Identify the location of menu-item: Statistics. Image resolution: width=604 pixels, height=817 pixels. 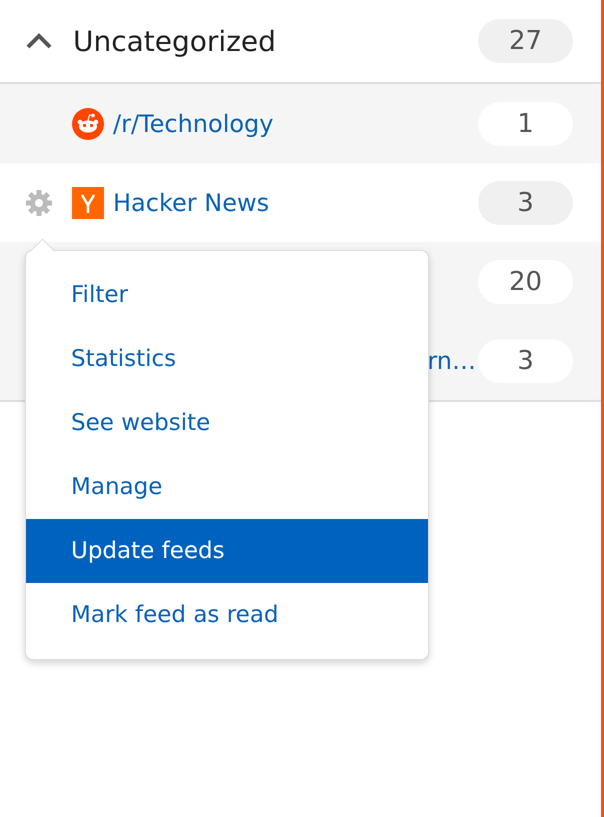
(227, 359).